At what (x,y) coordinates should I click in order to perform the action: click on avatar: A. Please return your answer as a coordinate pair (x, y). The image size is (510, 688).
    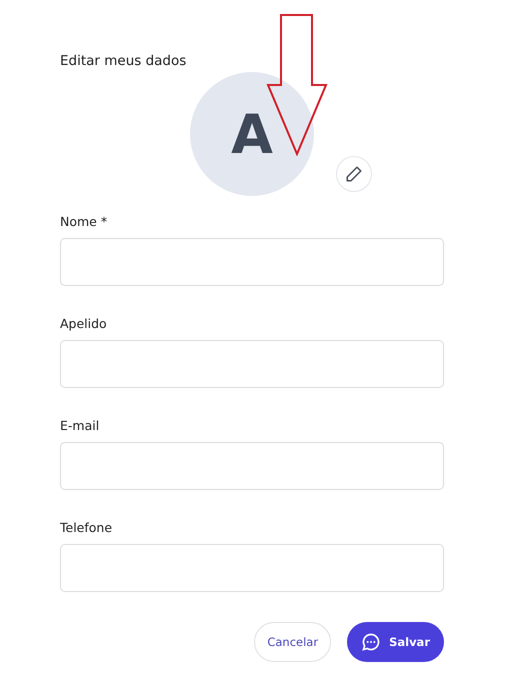
    Looking at the image, I should click on (252, 134).